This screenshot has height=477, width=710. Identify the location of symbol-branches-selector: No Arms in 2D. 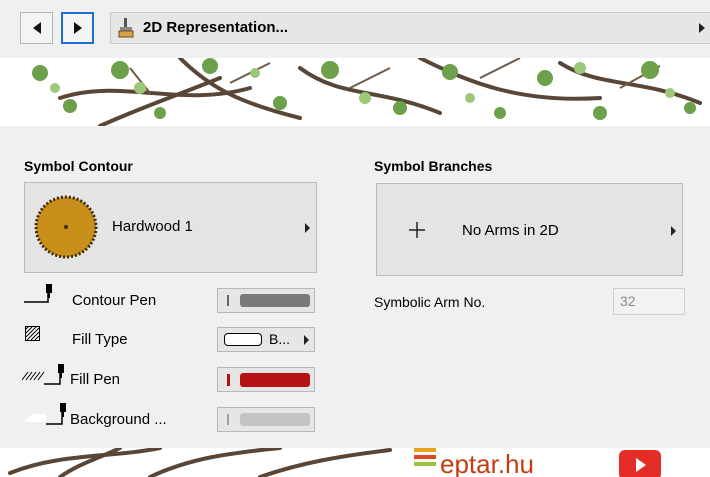
(529, 229).